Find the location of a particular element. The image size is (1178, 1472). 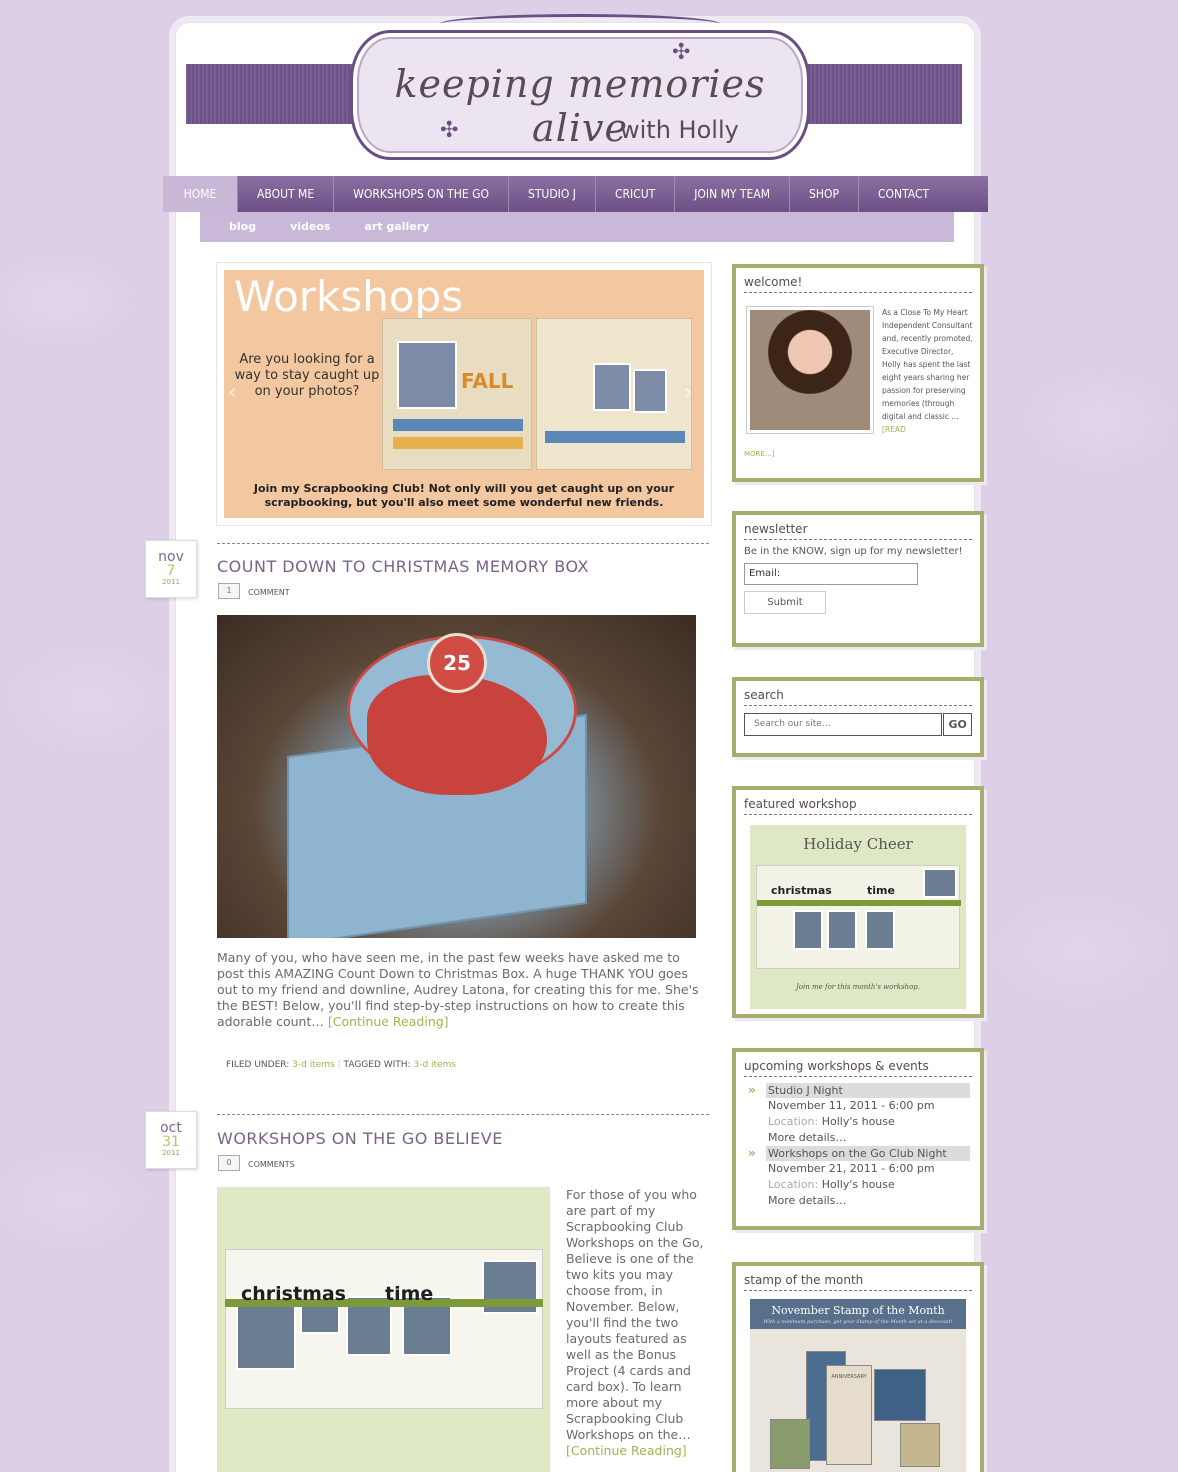

post-day: 7 is located at coordinates (171, 571).